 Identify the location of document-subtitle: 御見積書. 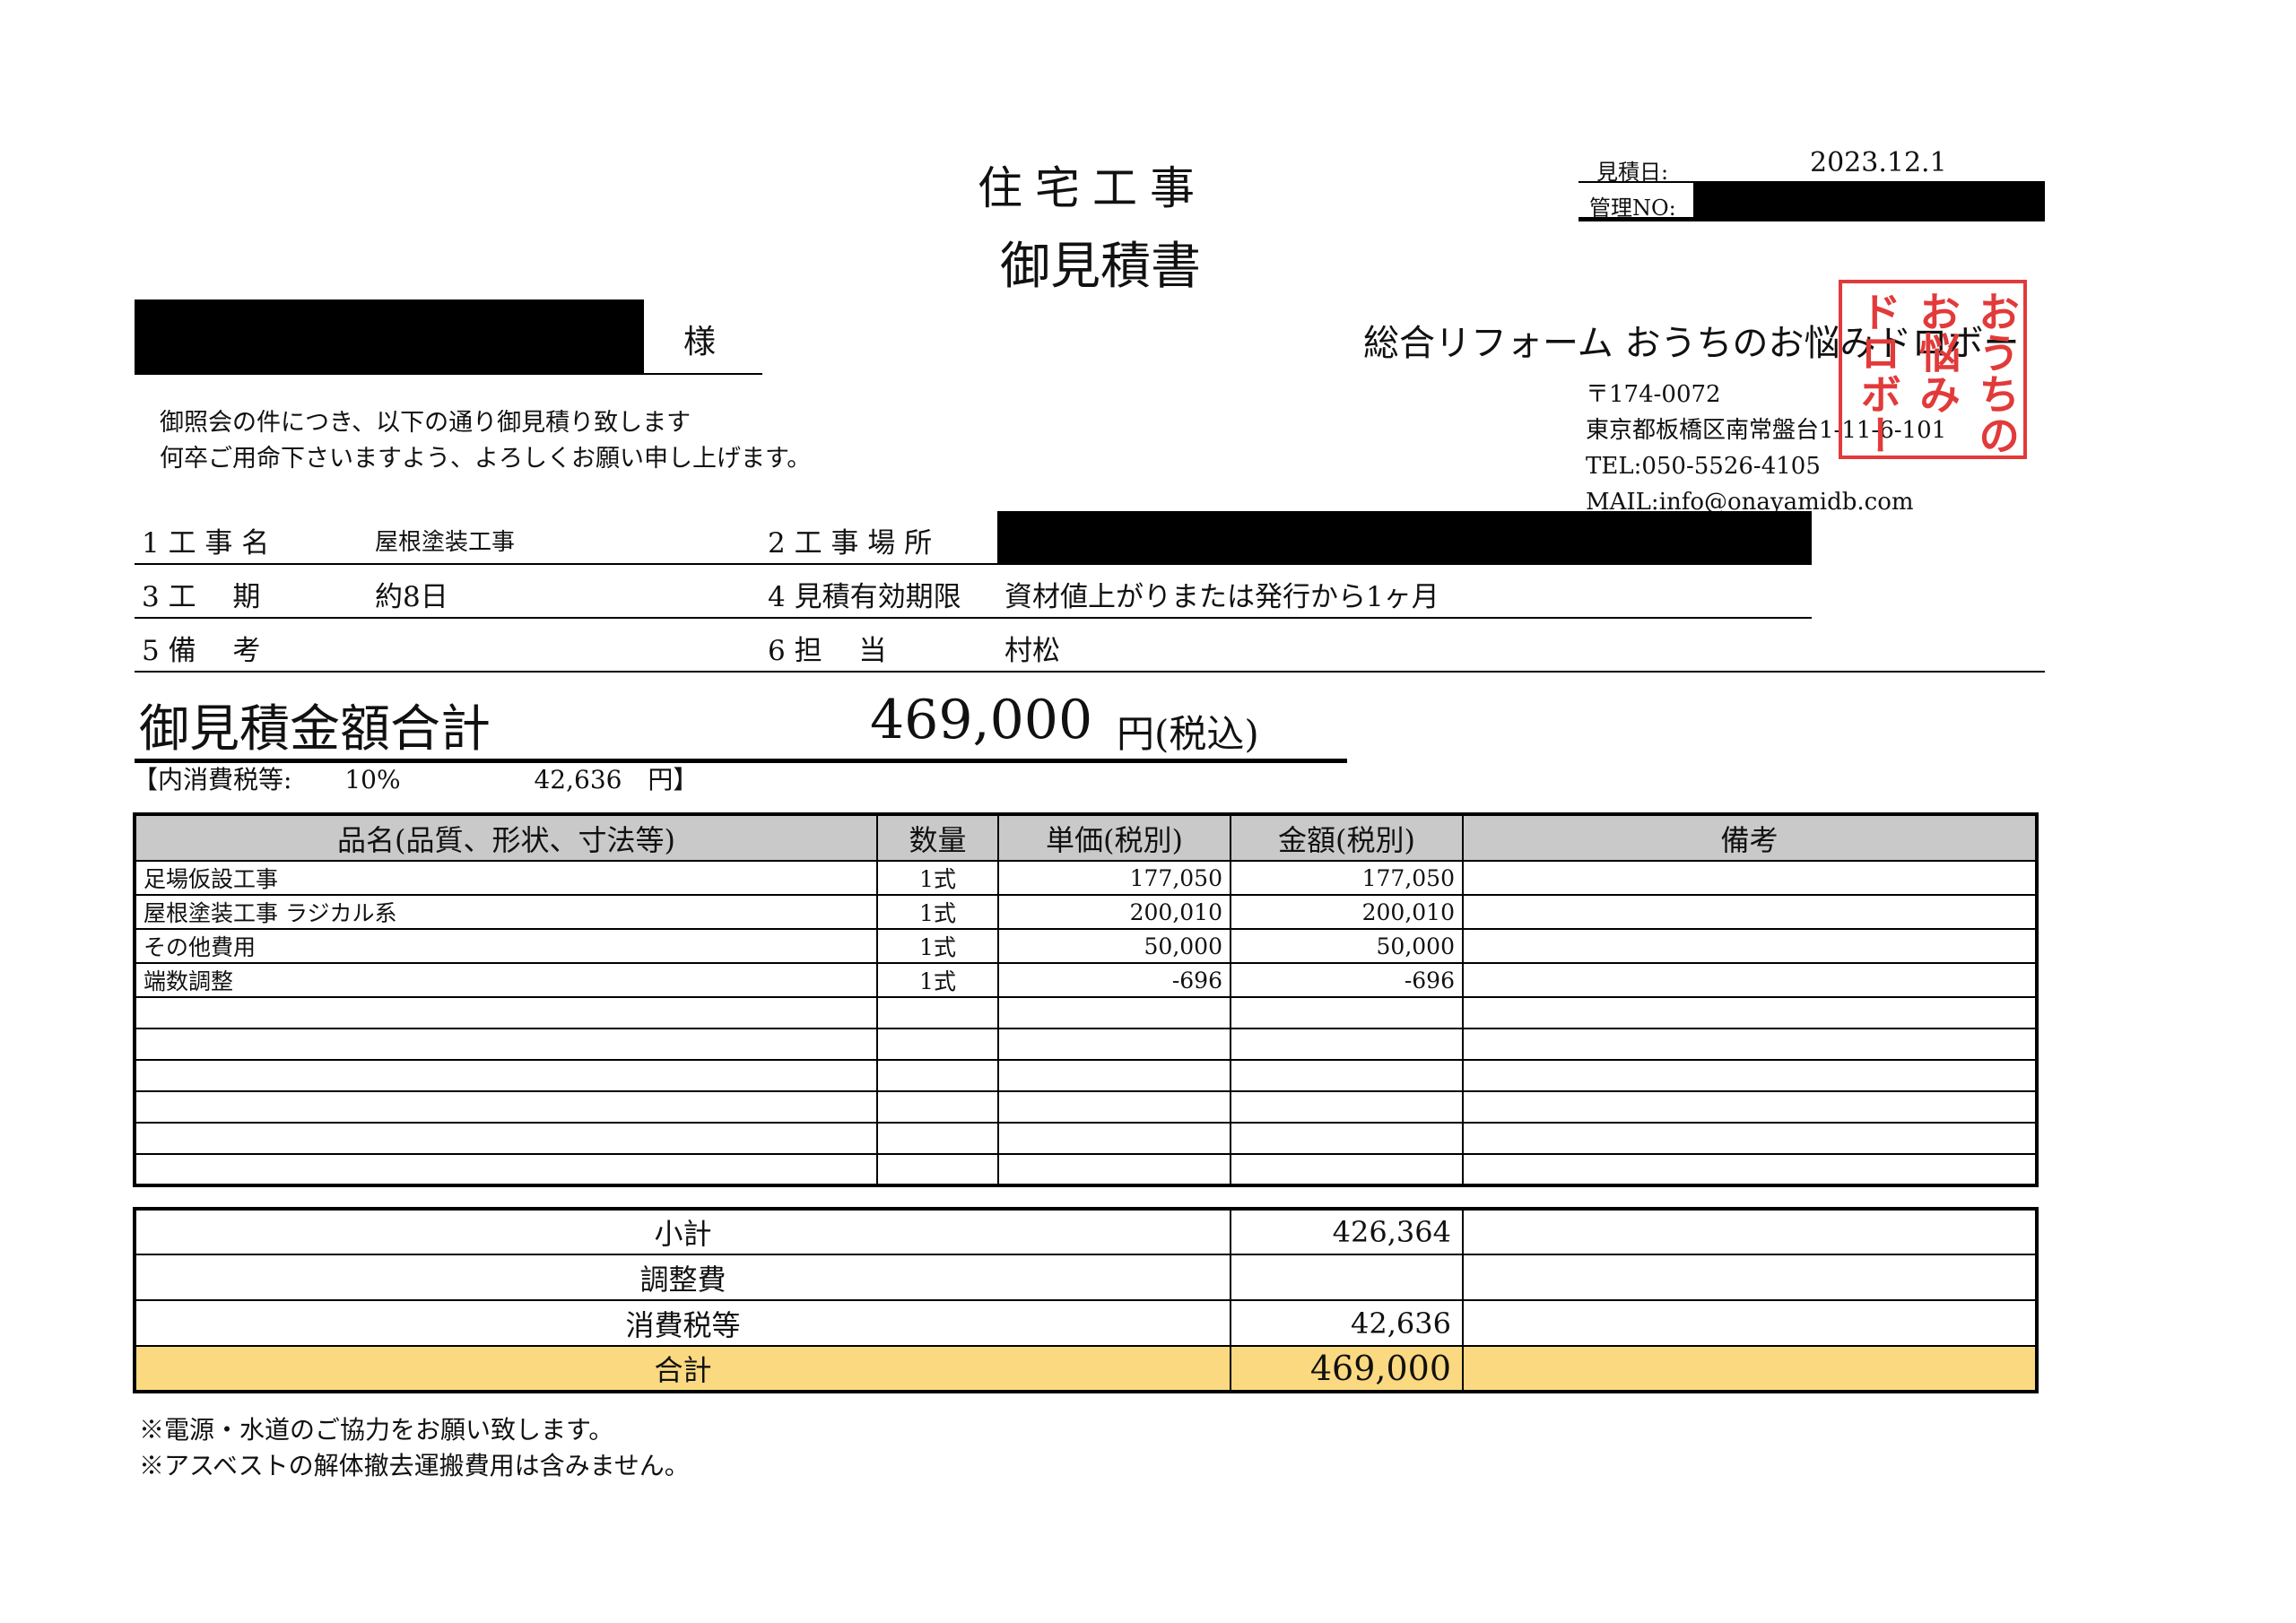
(1100, 267).